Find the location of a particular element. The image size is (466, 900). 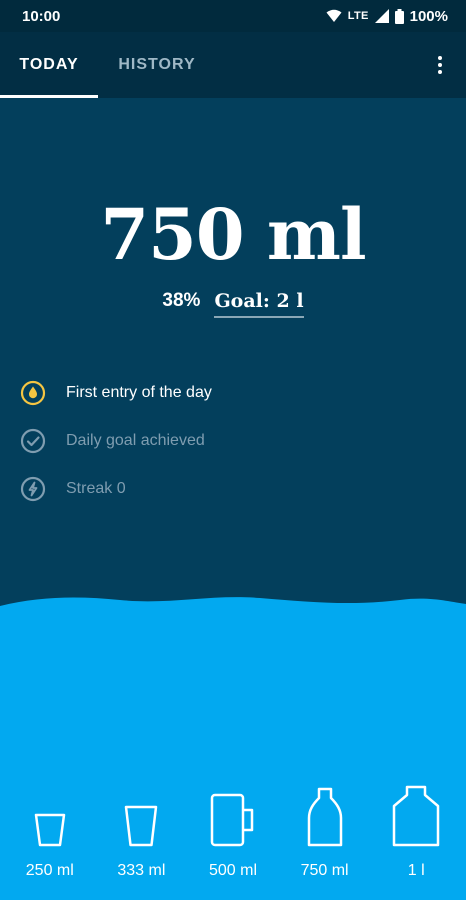

cup-333ml-button: 333 ml is located at coordinates (141, 830).